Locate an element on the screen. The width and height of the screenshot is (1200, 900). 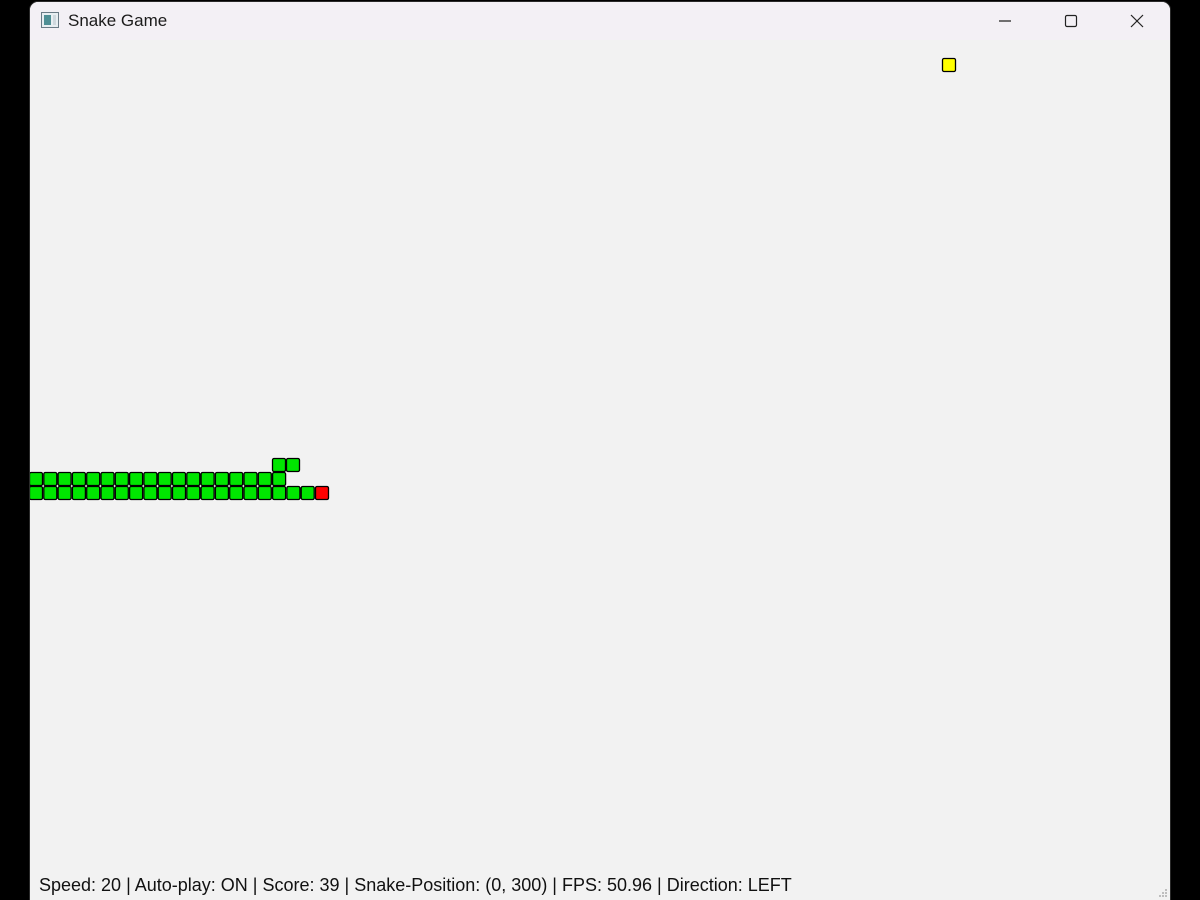
minimize-button is located at coordinates (1005, 21).